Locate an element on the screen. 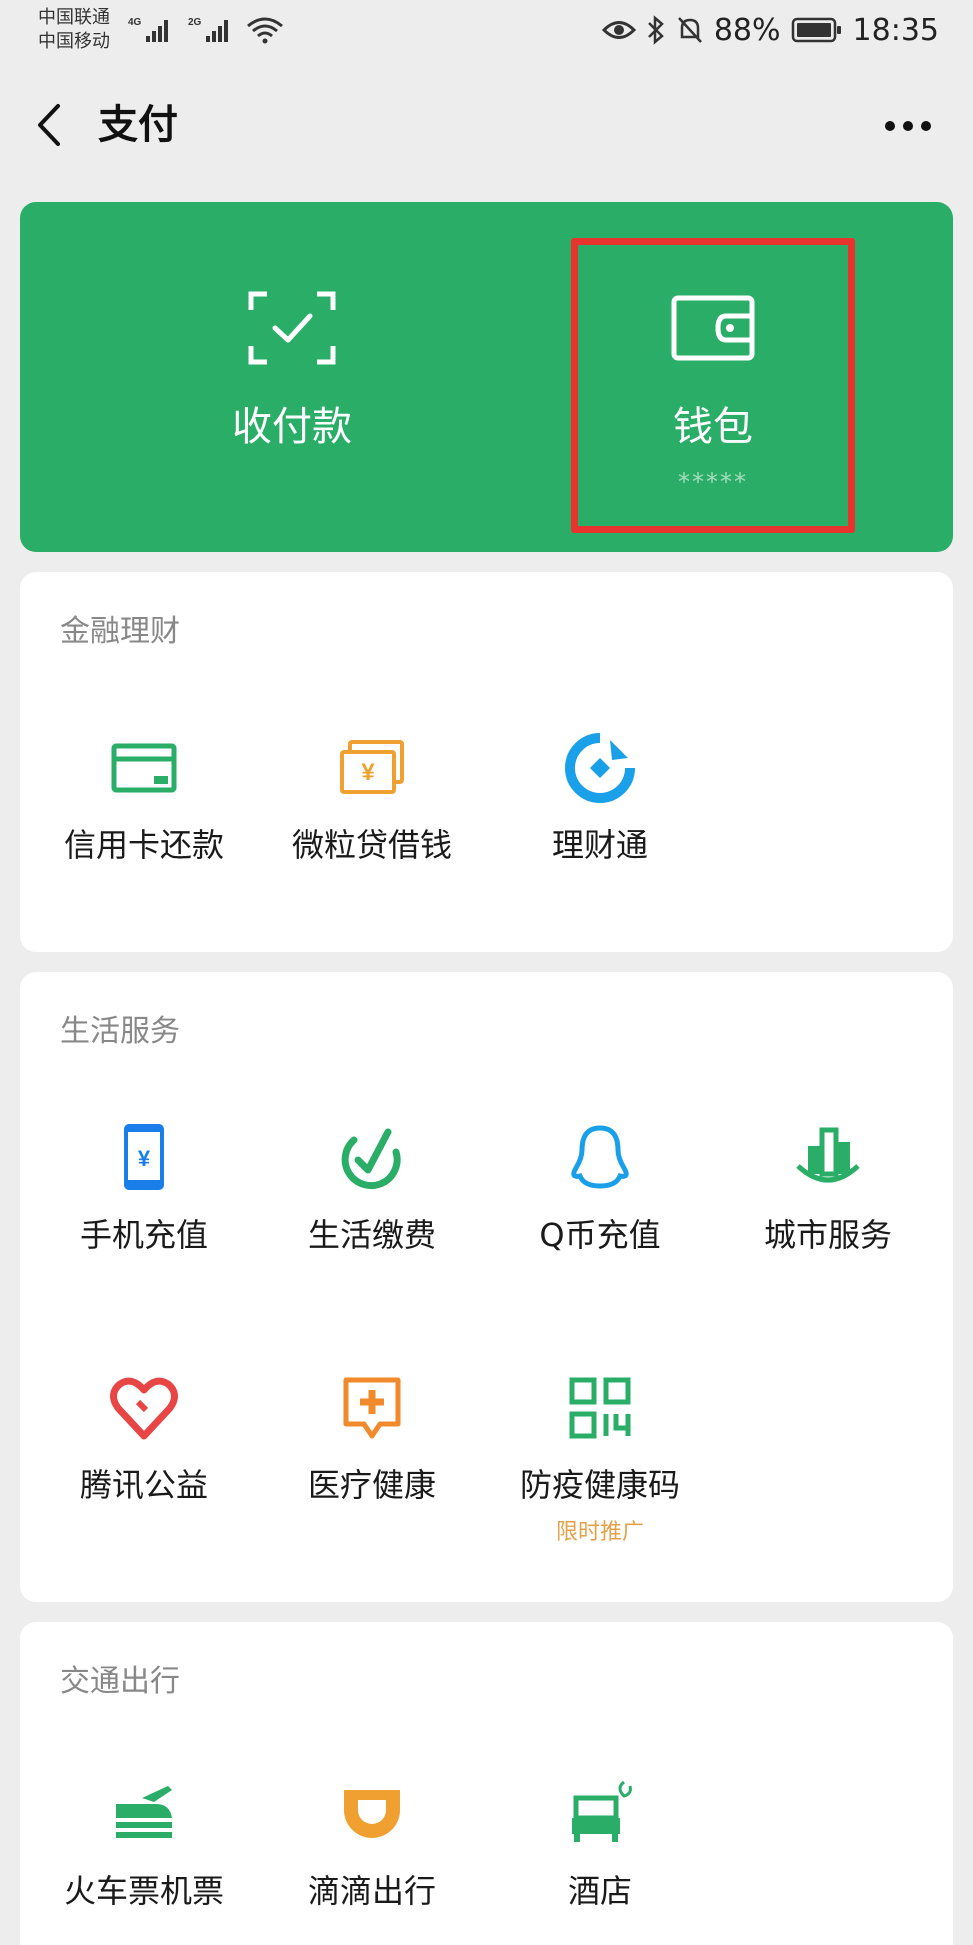  item-label: 城市服务 is located at coordinates (827, 1235).